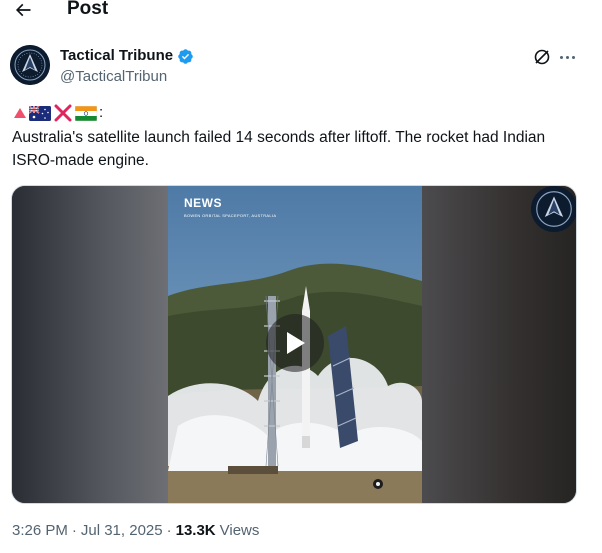  I want to click on views-count: 13.3K, so click(195, 530).